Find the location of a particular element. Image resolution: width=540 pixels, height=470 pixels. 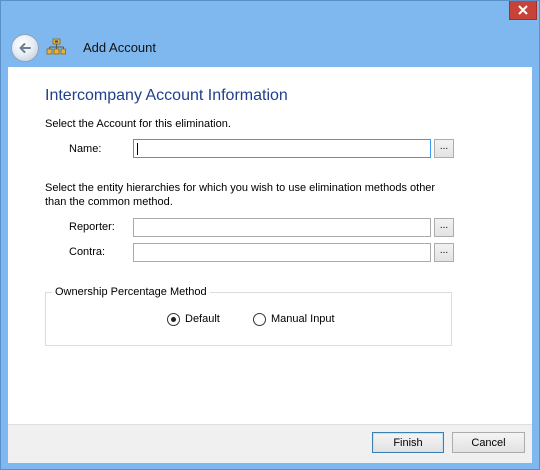

contra-field is located at coordinates (282, 252).